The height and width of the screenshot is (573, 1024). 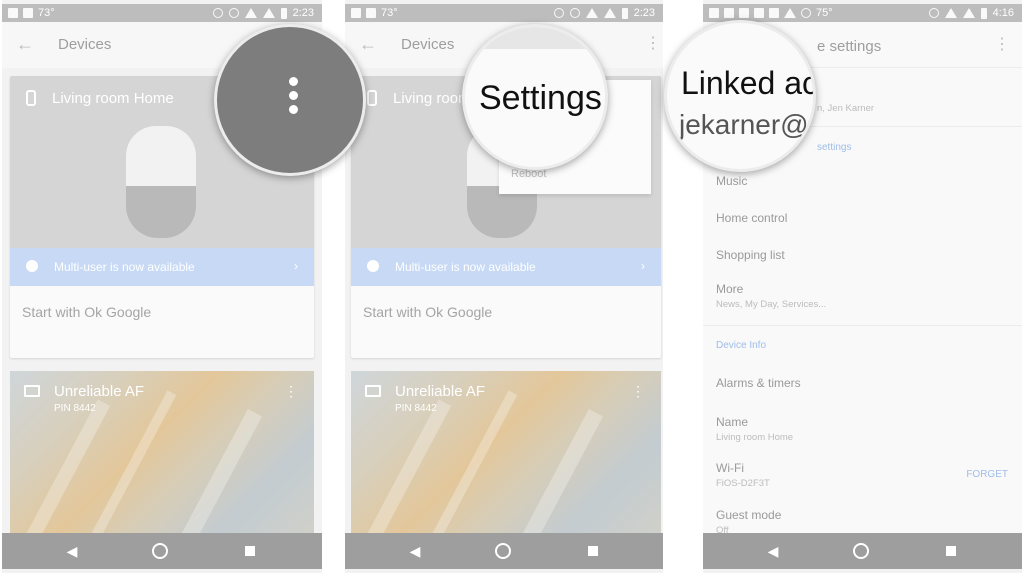 I want to click on magnifier-settings: Settings, so click(x=535, y=97).